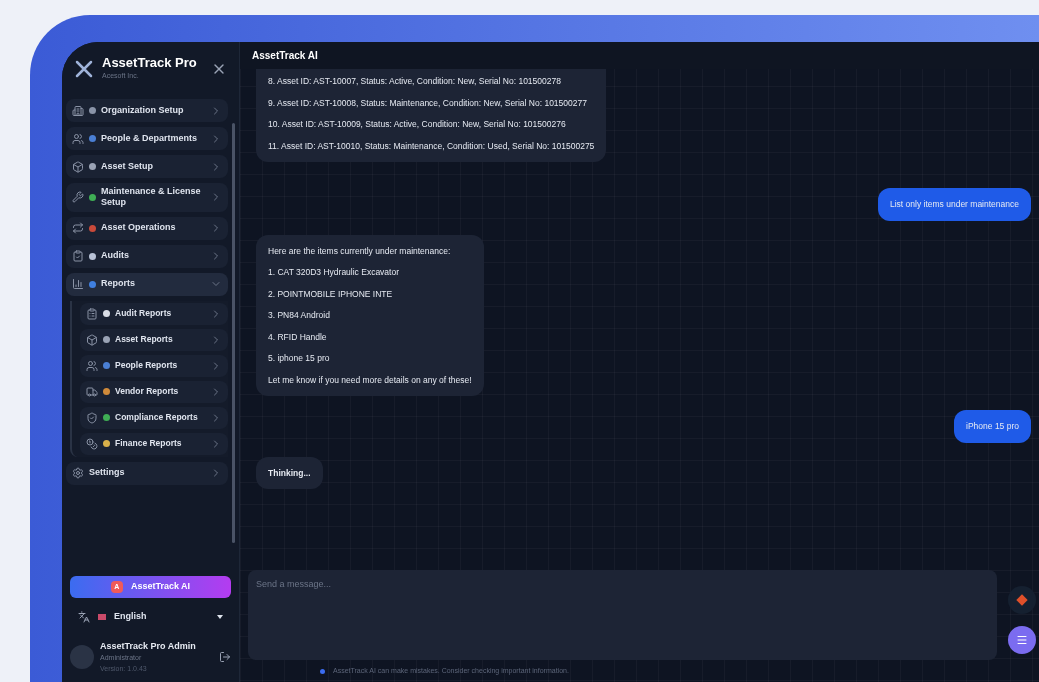  Describe the element at coordinates (118, 284) in the screenshot. I see `menu-label: Reports` at that location.